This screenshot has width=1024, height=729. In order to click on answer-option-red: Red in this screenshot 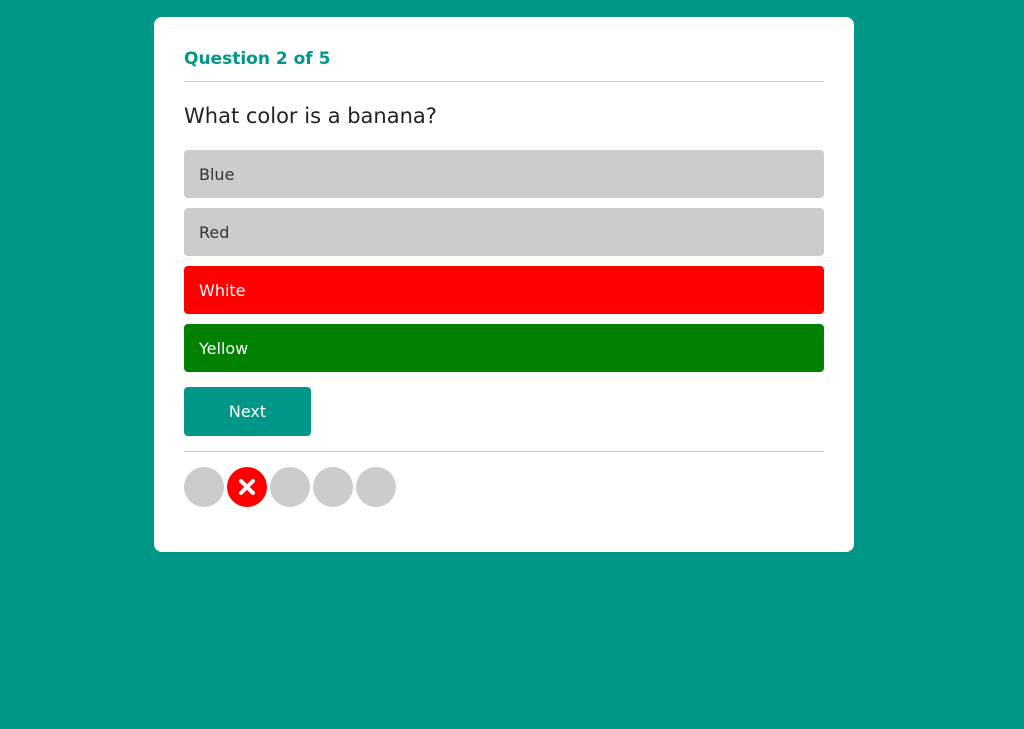, I will do `click(504, 232)`.